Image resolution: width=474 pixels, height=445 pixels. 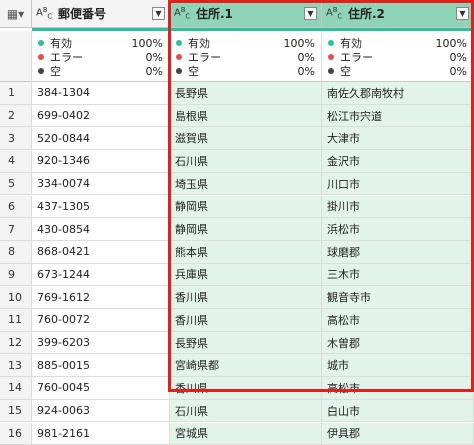 I want to click on cell-postal-code: 760-0072, so click(x=101, y=320).